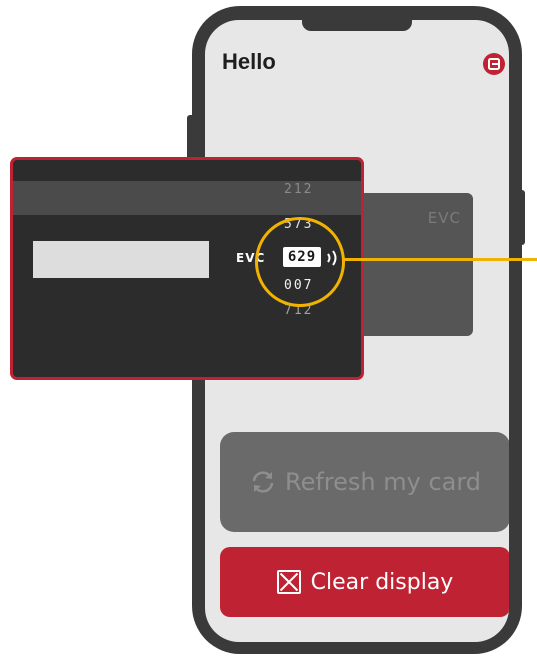 The image size is (537, 661). I want to click on cvv-callout-line, so click(440, 259).